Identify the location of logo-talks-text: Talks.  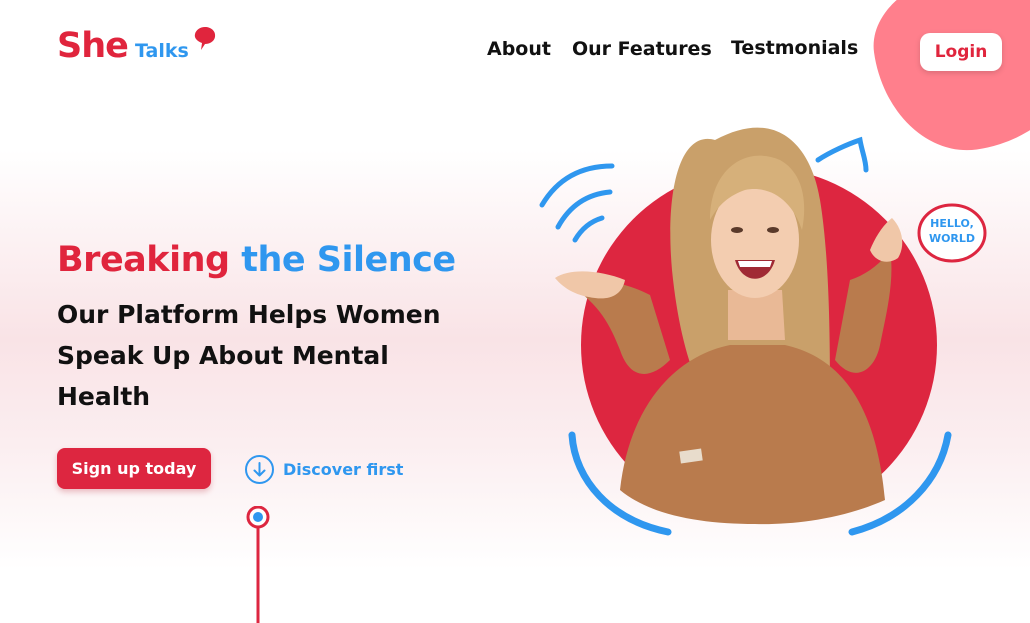
(162, 51).